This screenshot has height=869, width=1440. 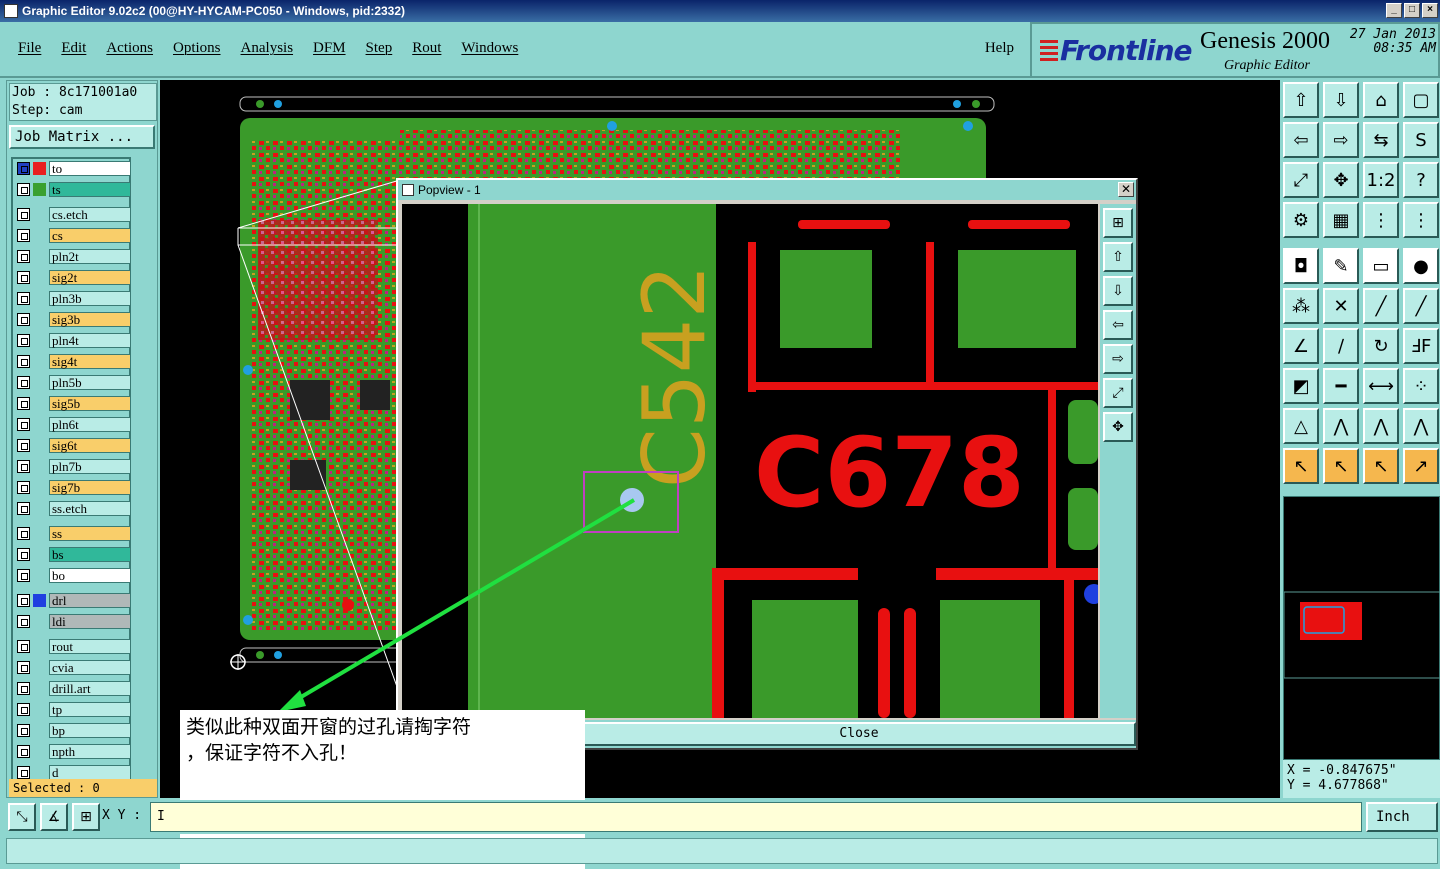 I want to click on menu-file: File, so click(x=29, y=48).